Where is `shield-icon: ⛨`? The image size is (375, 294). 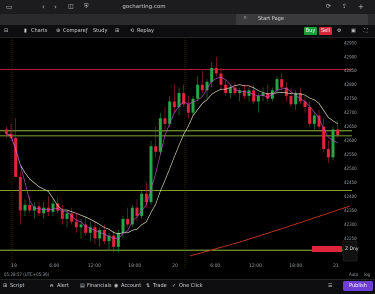
shield-icon: ⛨ is located at coordinates (86, 7).